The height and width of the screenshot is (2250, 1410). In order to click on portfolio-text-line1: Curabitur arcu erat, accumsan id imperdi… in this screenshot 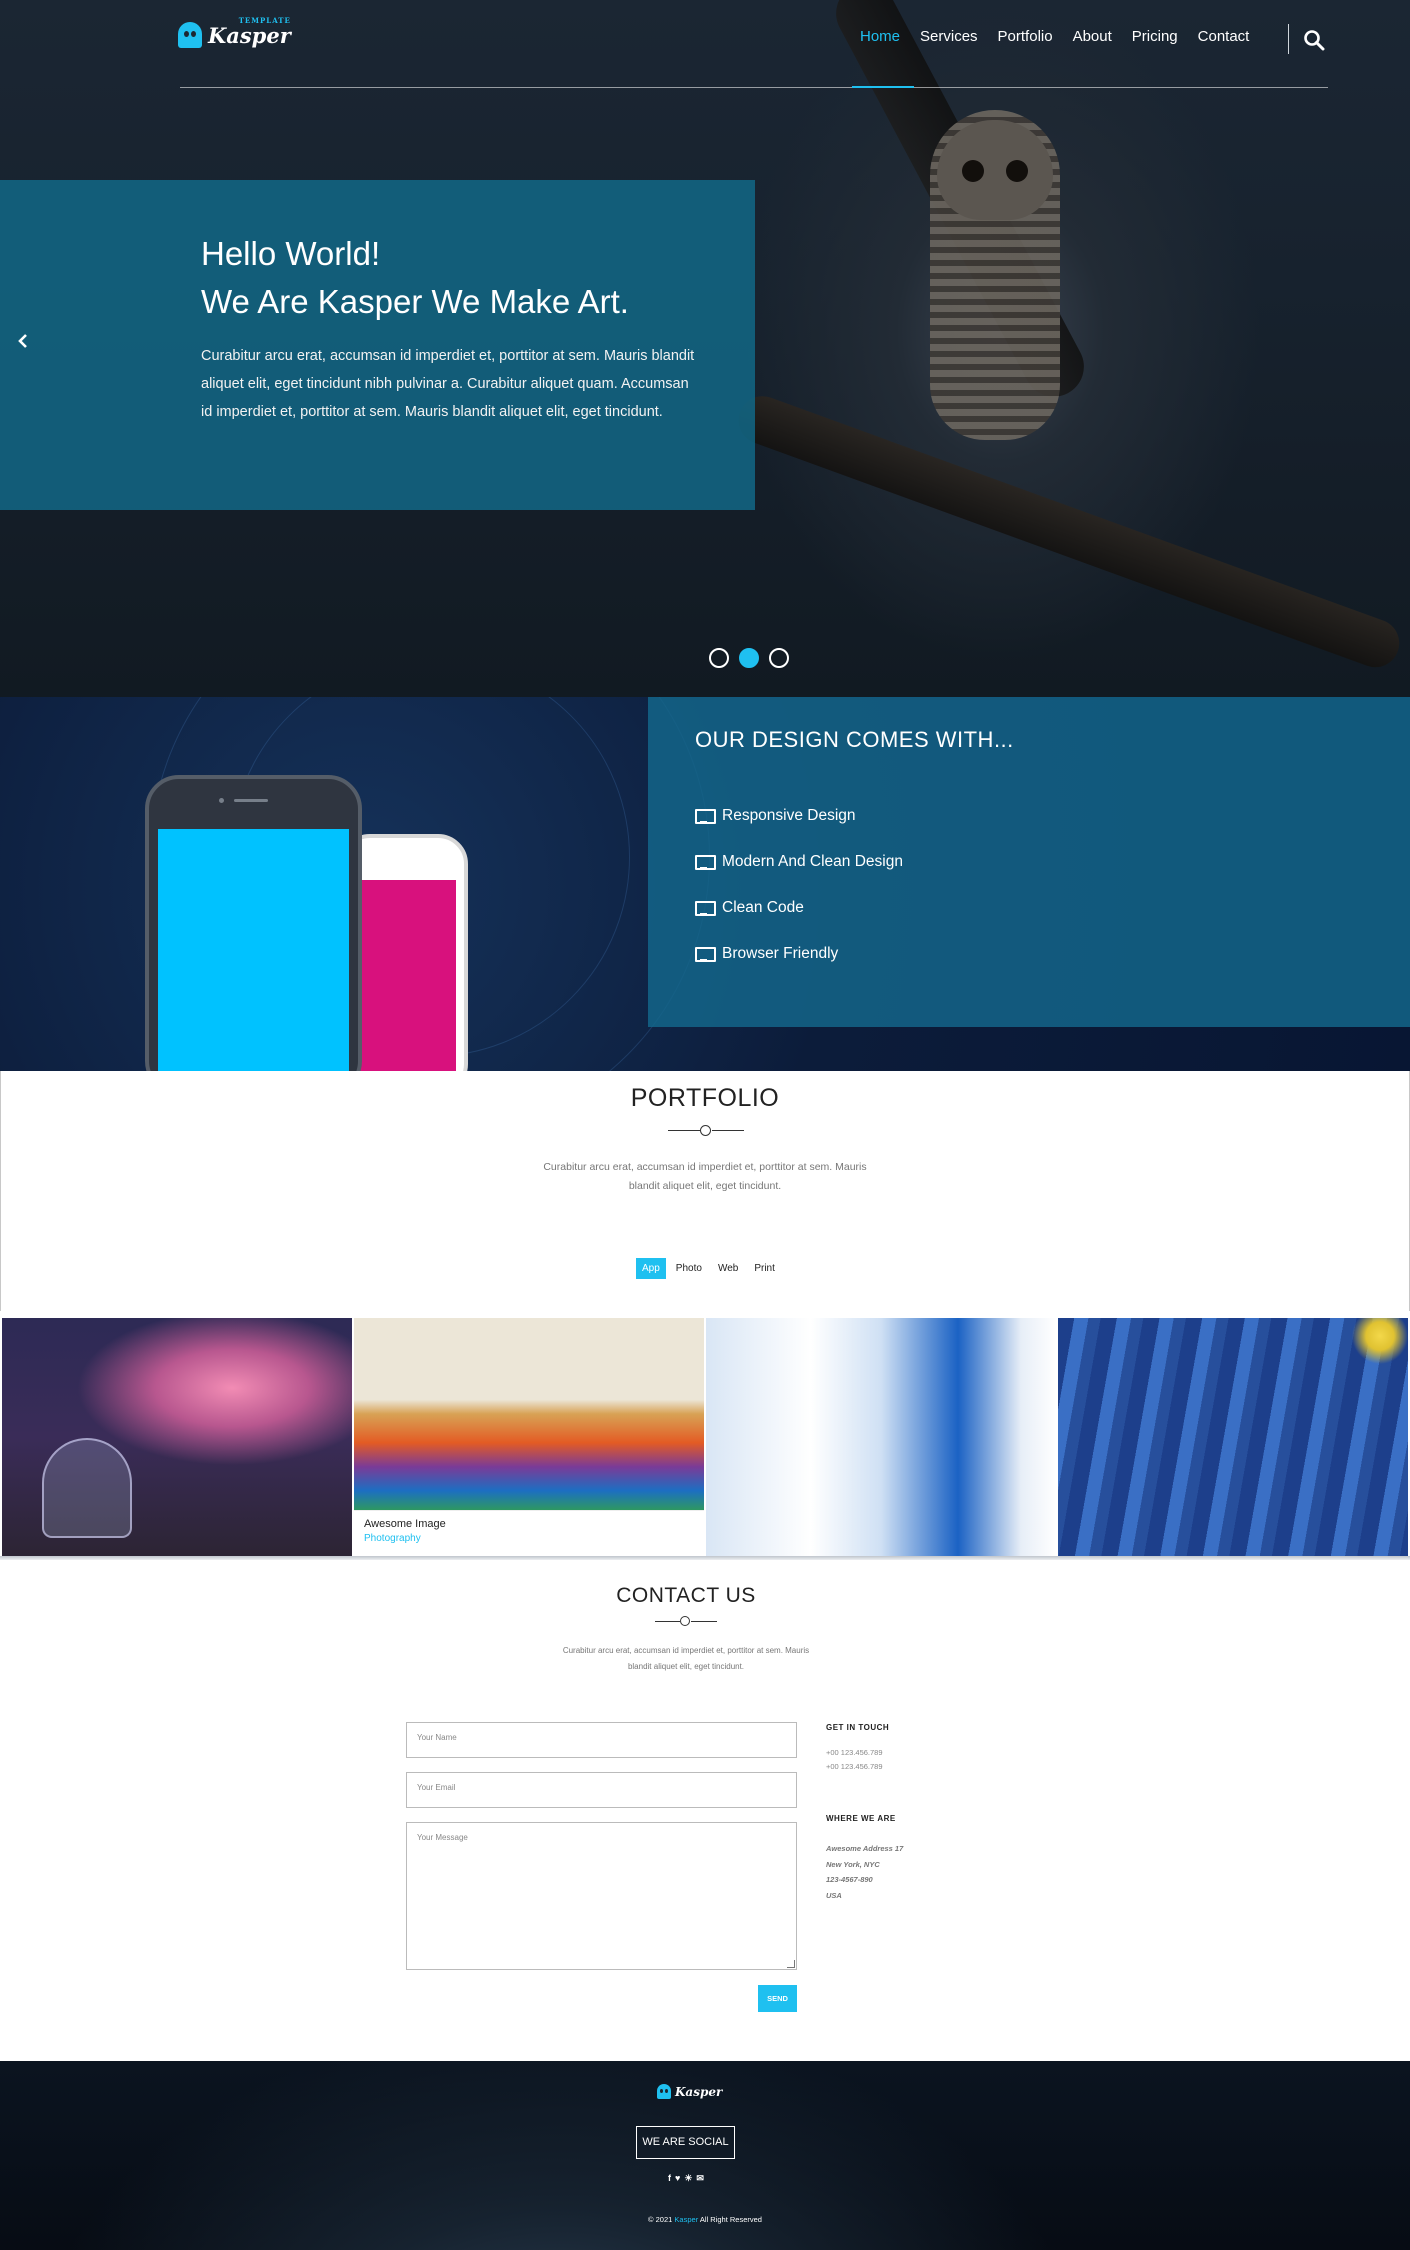, I will do `click(705, 1167)`.